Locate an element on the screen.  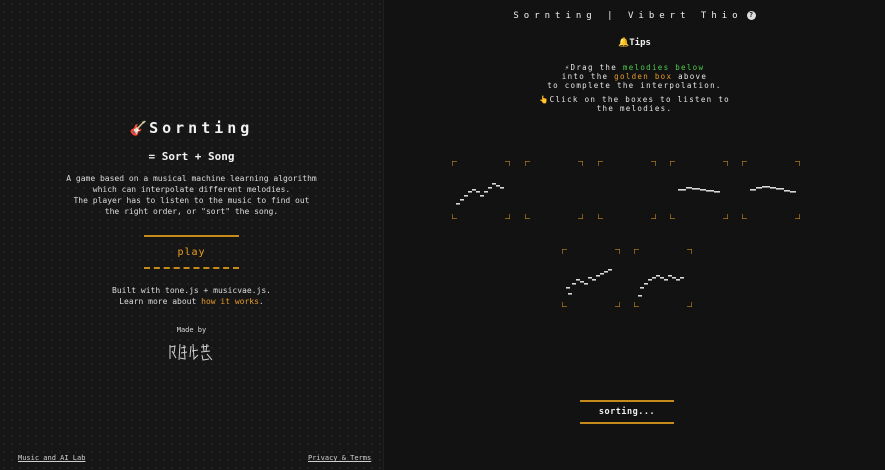
app-title: Sornting is located at coordinates (201, 128).